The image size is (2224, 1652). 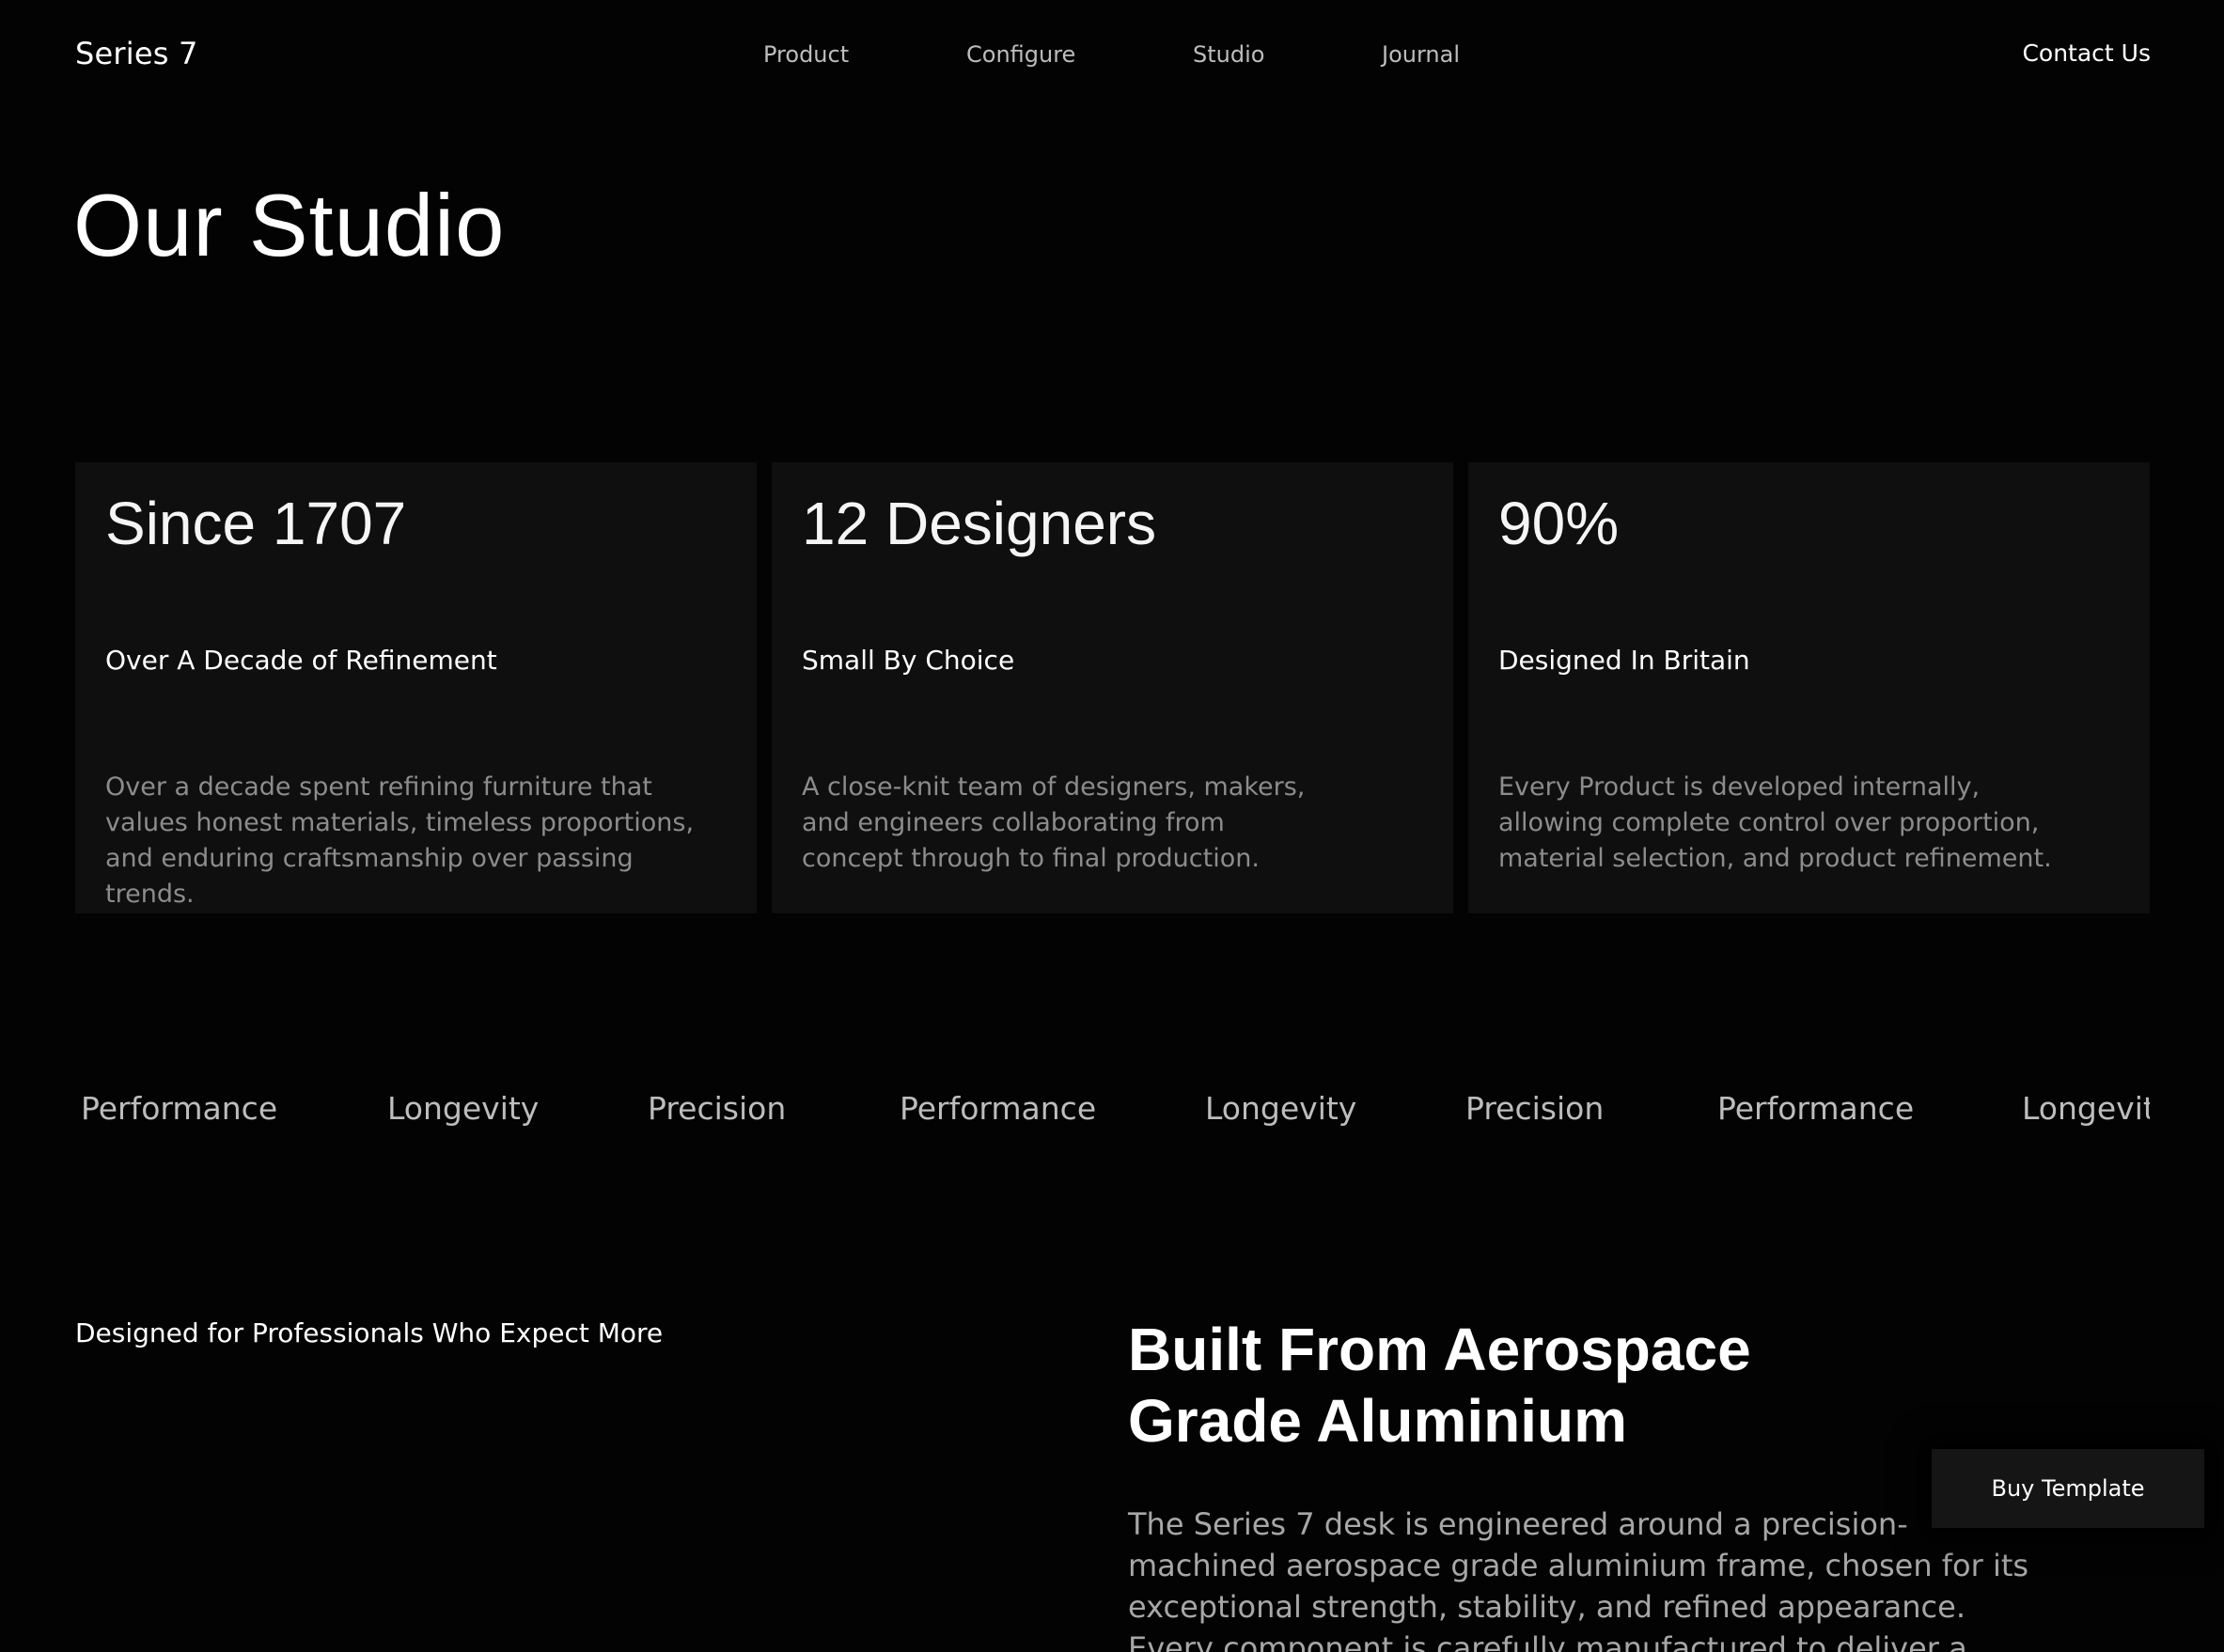 What do you see at coordinates (2068, 1488) in the screenshot?
I see `buy-template-button: Buy Template` at bounding box center [2068, 1488].